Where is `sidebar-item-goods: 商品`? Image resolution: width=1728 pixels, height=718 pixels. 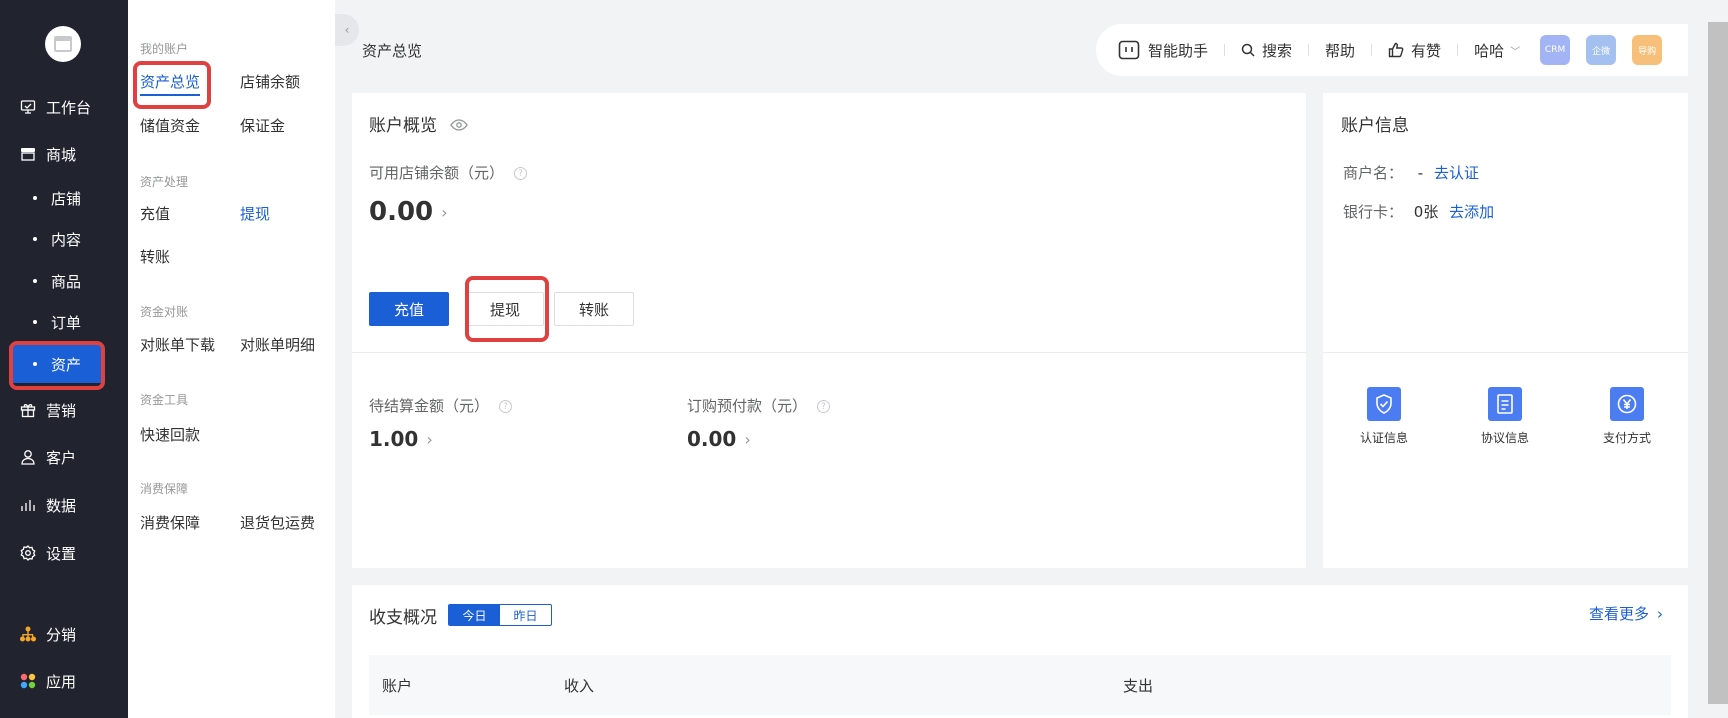 sidebar-item-goods: 商品 is located at coordinates (64, 281).